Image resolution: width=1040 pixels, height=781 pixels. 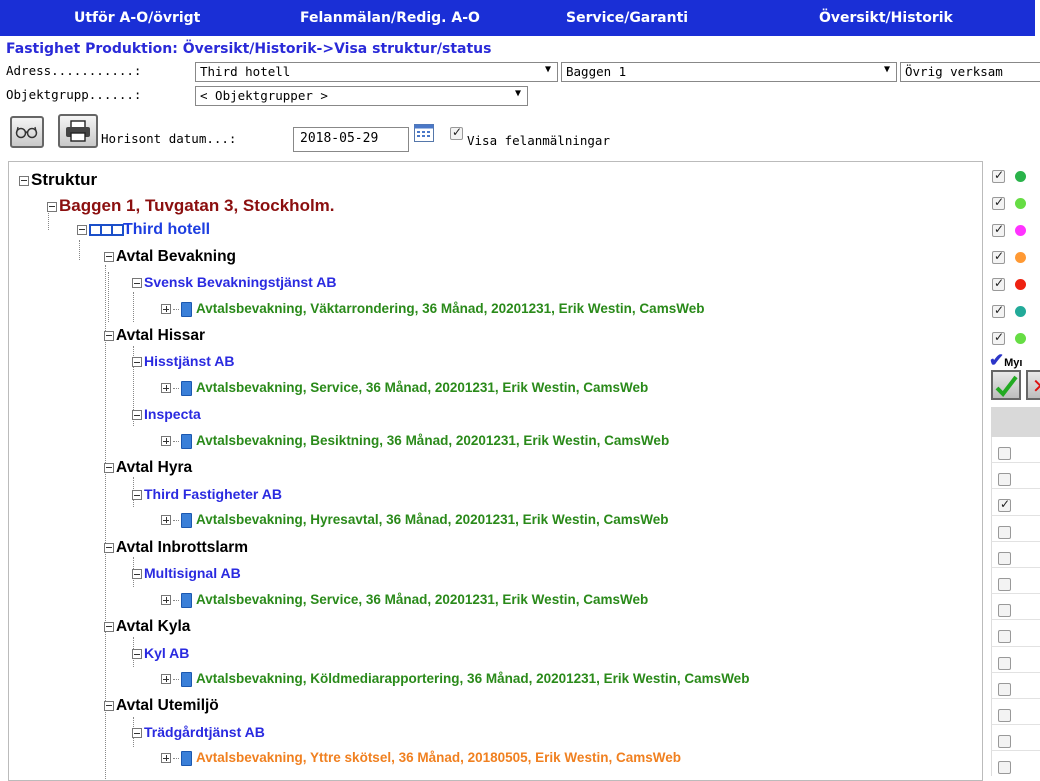 I want to click on tree-contract: Avtal Hyra, so click(x=148, y=468).